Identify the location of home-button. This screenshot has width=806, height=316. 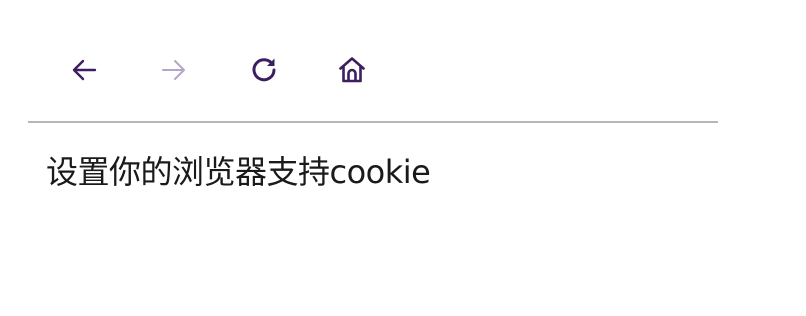
(352, 70).